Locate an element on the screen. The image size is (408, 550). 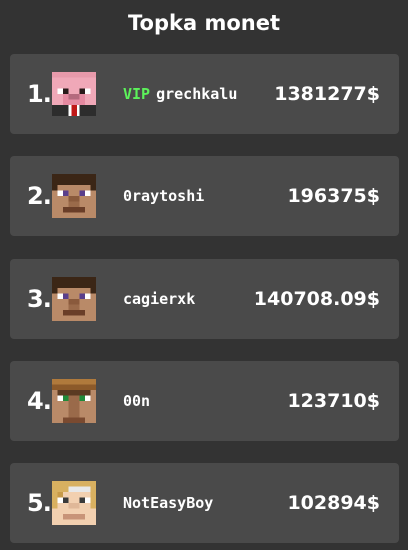
vip-badge: VIP is located at coordinates (137, 94).